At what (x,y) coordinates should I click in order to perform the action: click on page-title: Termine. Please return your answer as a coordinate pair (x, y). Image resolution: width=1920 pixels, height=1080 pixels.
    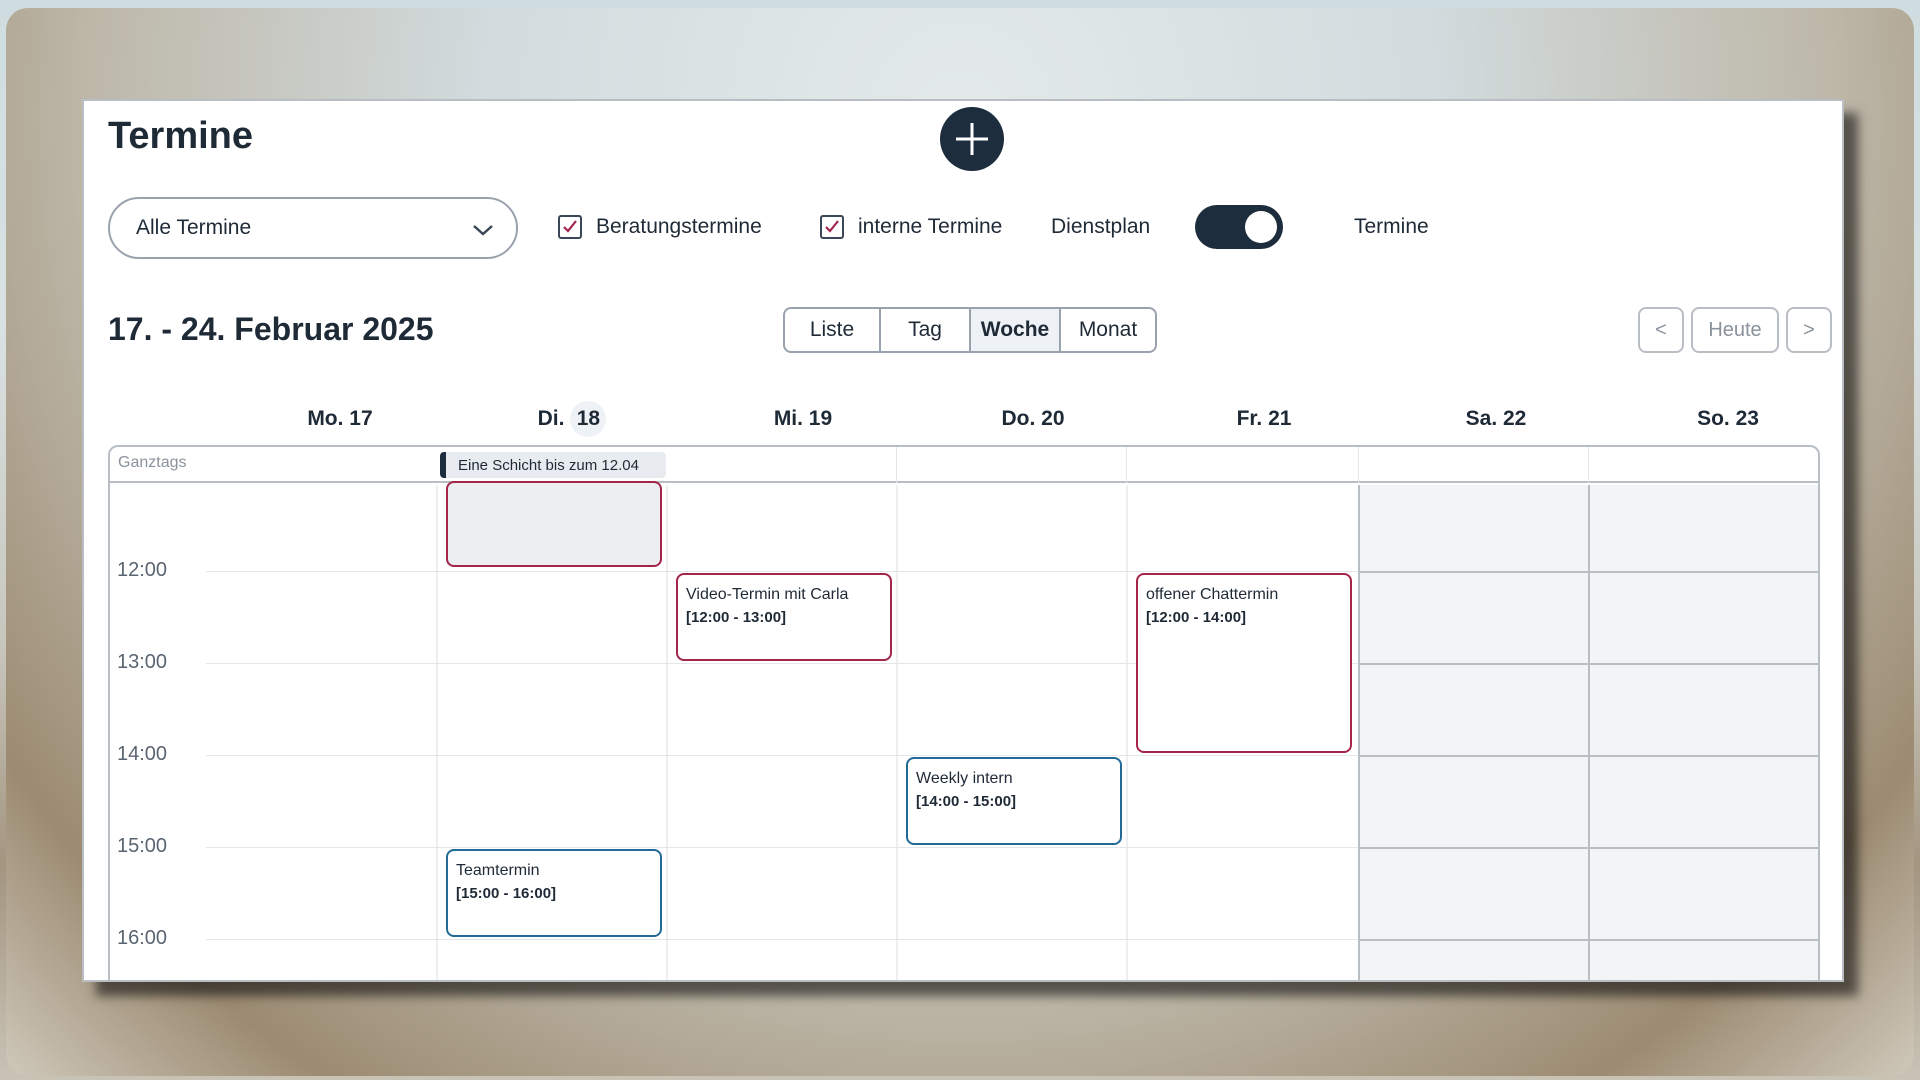
    Looking at the image, I should click on (181, 136).